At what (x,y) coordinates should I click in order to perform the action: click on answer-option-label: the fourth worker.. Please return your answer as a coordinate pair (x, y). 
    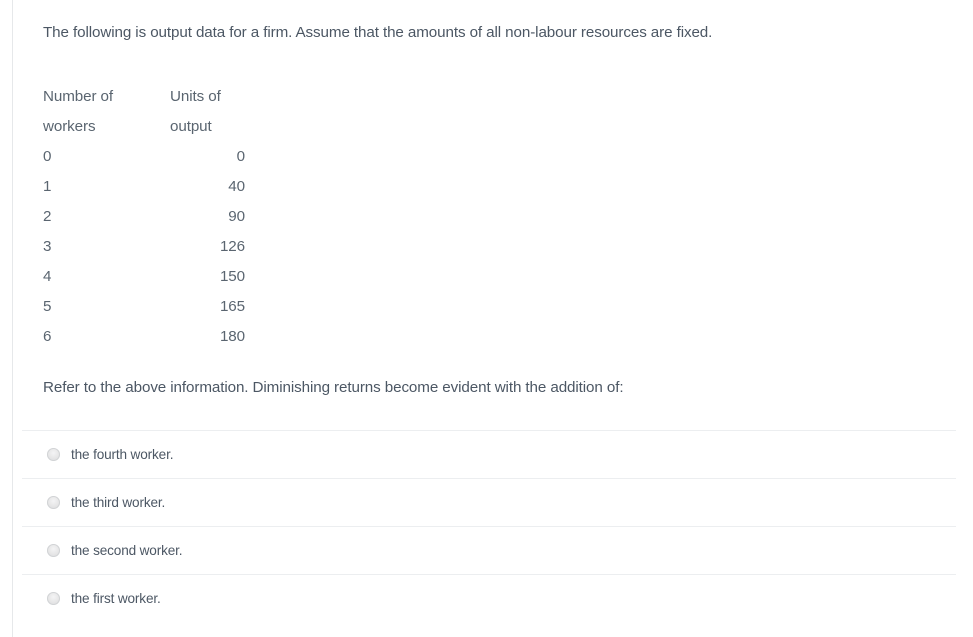
    Looking at the image, I should click on (122, 454).